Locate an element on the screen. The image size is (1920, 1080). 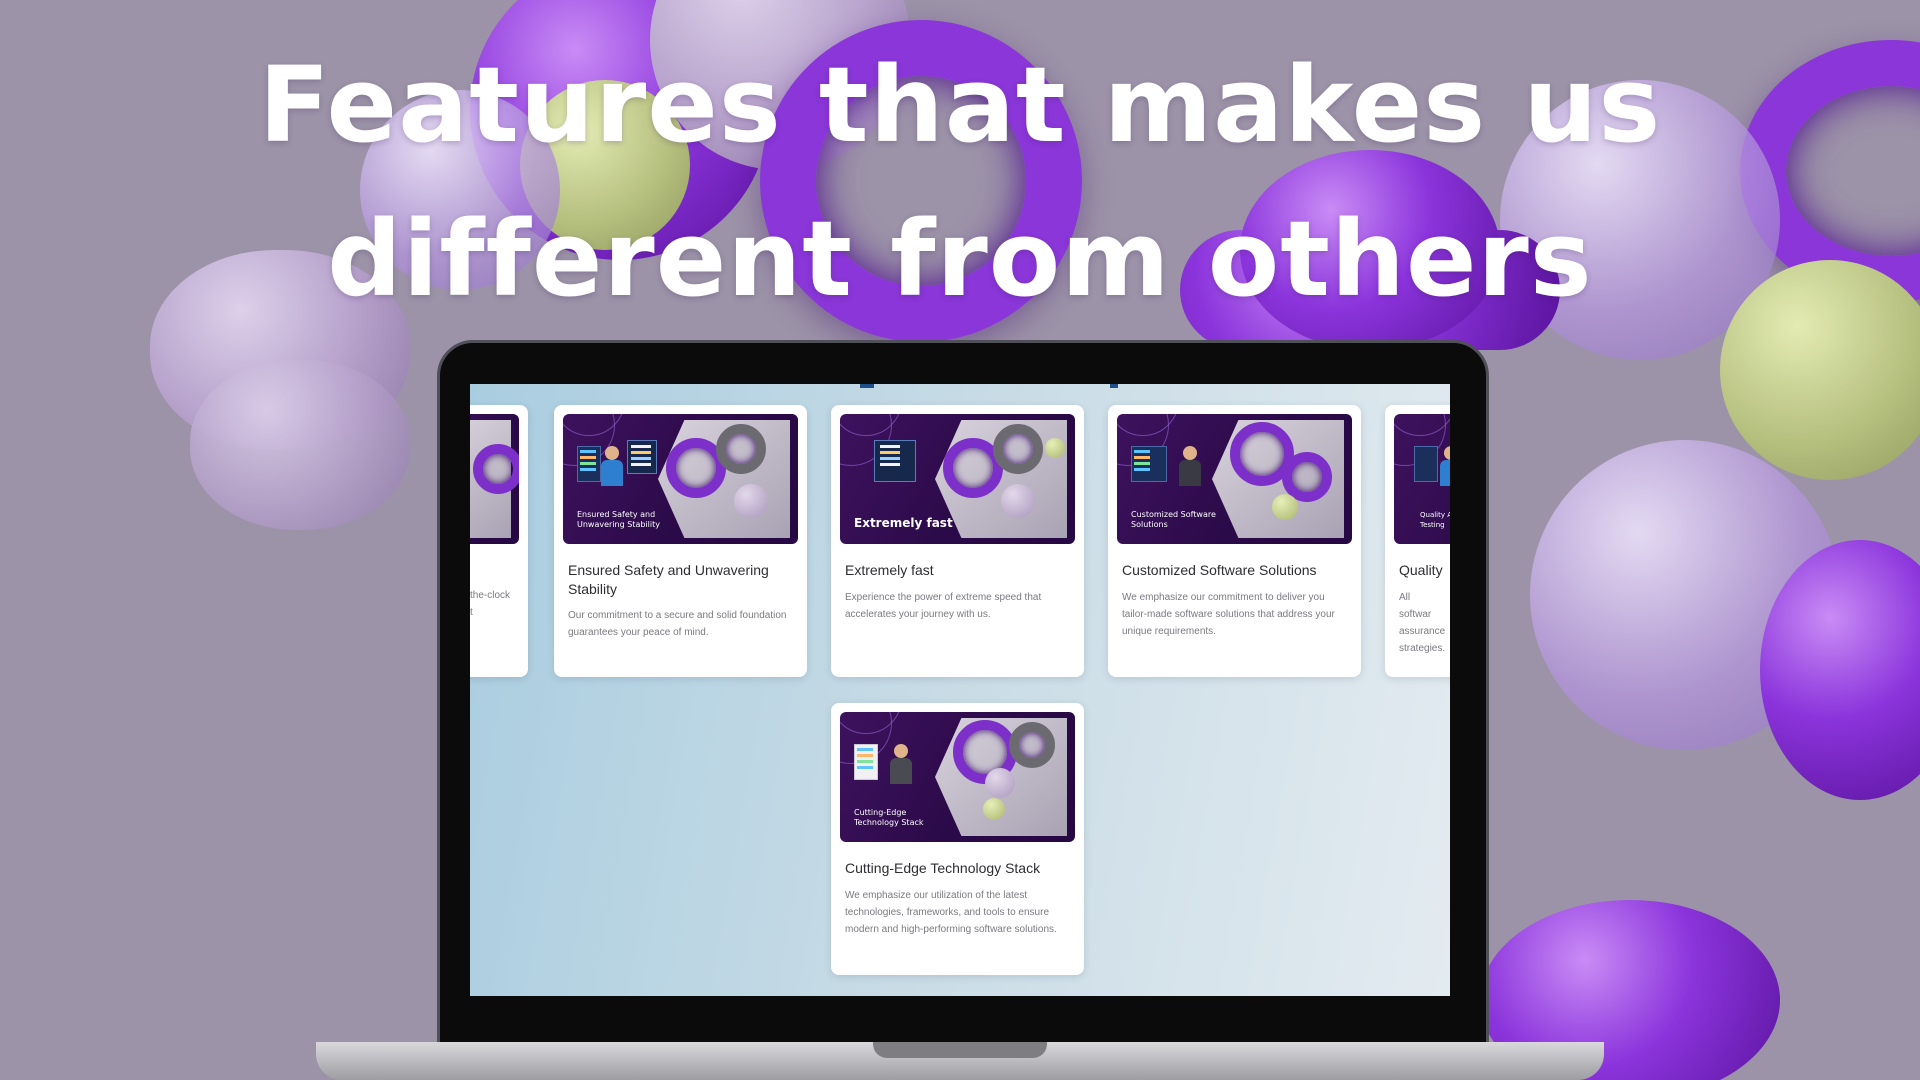
page-title-line2: different from others is located at coordinates (960, 259).